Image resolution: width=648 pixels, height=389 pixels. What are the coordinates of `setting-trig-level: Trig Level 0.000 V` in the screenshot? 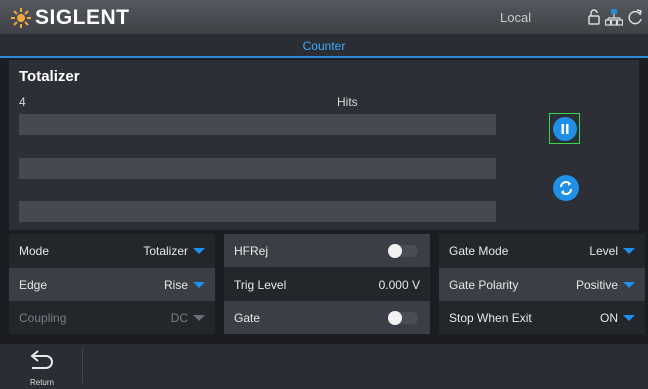 It's located at (327, 284).